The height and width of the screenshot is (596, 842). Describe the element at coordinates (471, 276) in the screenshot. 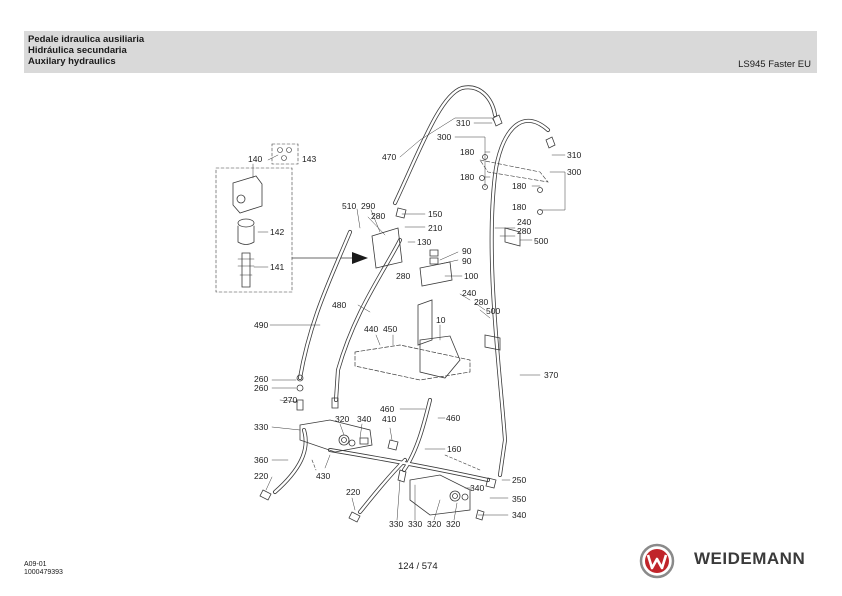

I see `callout: 100` at that location.